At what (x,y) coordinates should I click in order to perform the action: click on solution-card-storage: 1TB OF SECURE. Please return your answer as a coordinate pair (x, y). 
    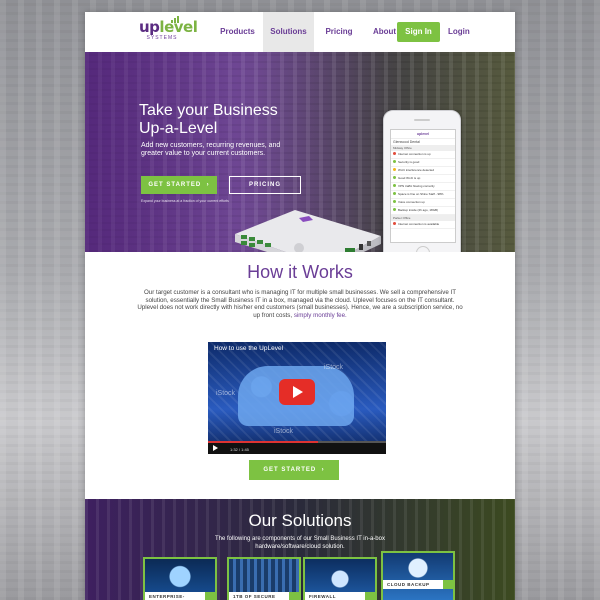
    Looking at the image, I should click on (264, 578).